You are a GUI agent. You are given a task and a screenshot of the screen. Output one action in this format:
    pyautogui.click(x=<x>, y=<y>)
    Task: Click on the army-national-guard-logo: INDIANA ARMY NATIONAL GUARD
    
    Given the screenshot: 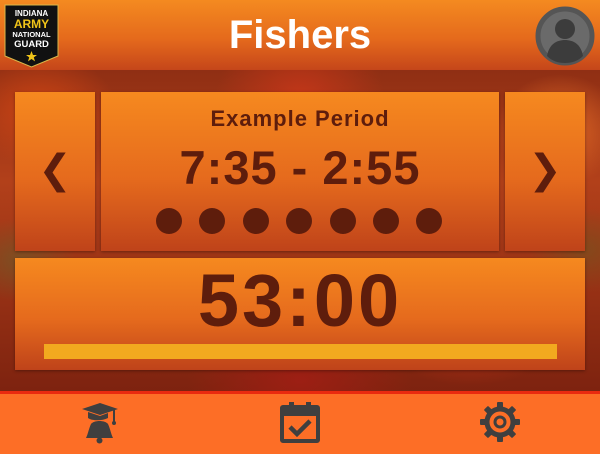 What is the action you would take?
    pyautogui.click(x=31, y=36)
    